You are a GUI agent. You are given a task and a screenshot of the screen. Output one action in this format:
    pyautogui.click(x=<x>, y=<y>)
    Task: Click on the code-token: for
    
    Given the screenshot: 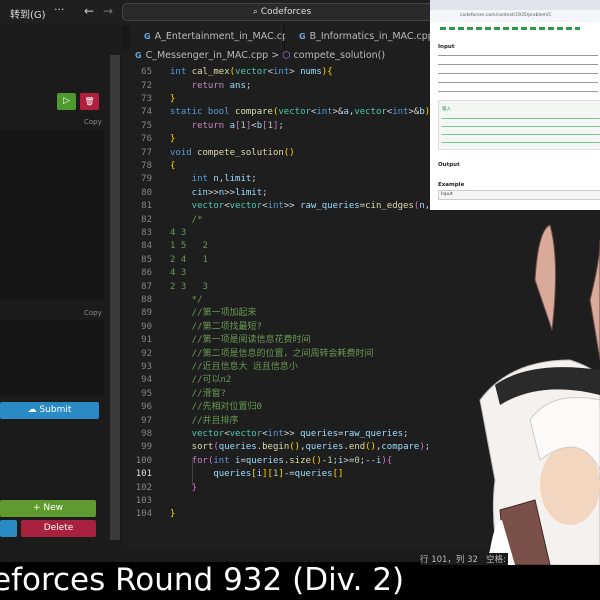 What is the action you would take?
    pyautogui.click(x=189, y=460)
    